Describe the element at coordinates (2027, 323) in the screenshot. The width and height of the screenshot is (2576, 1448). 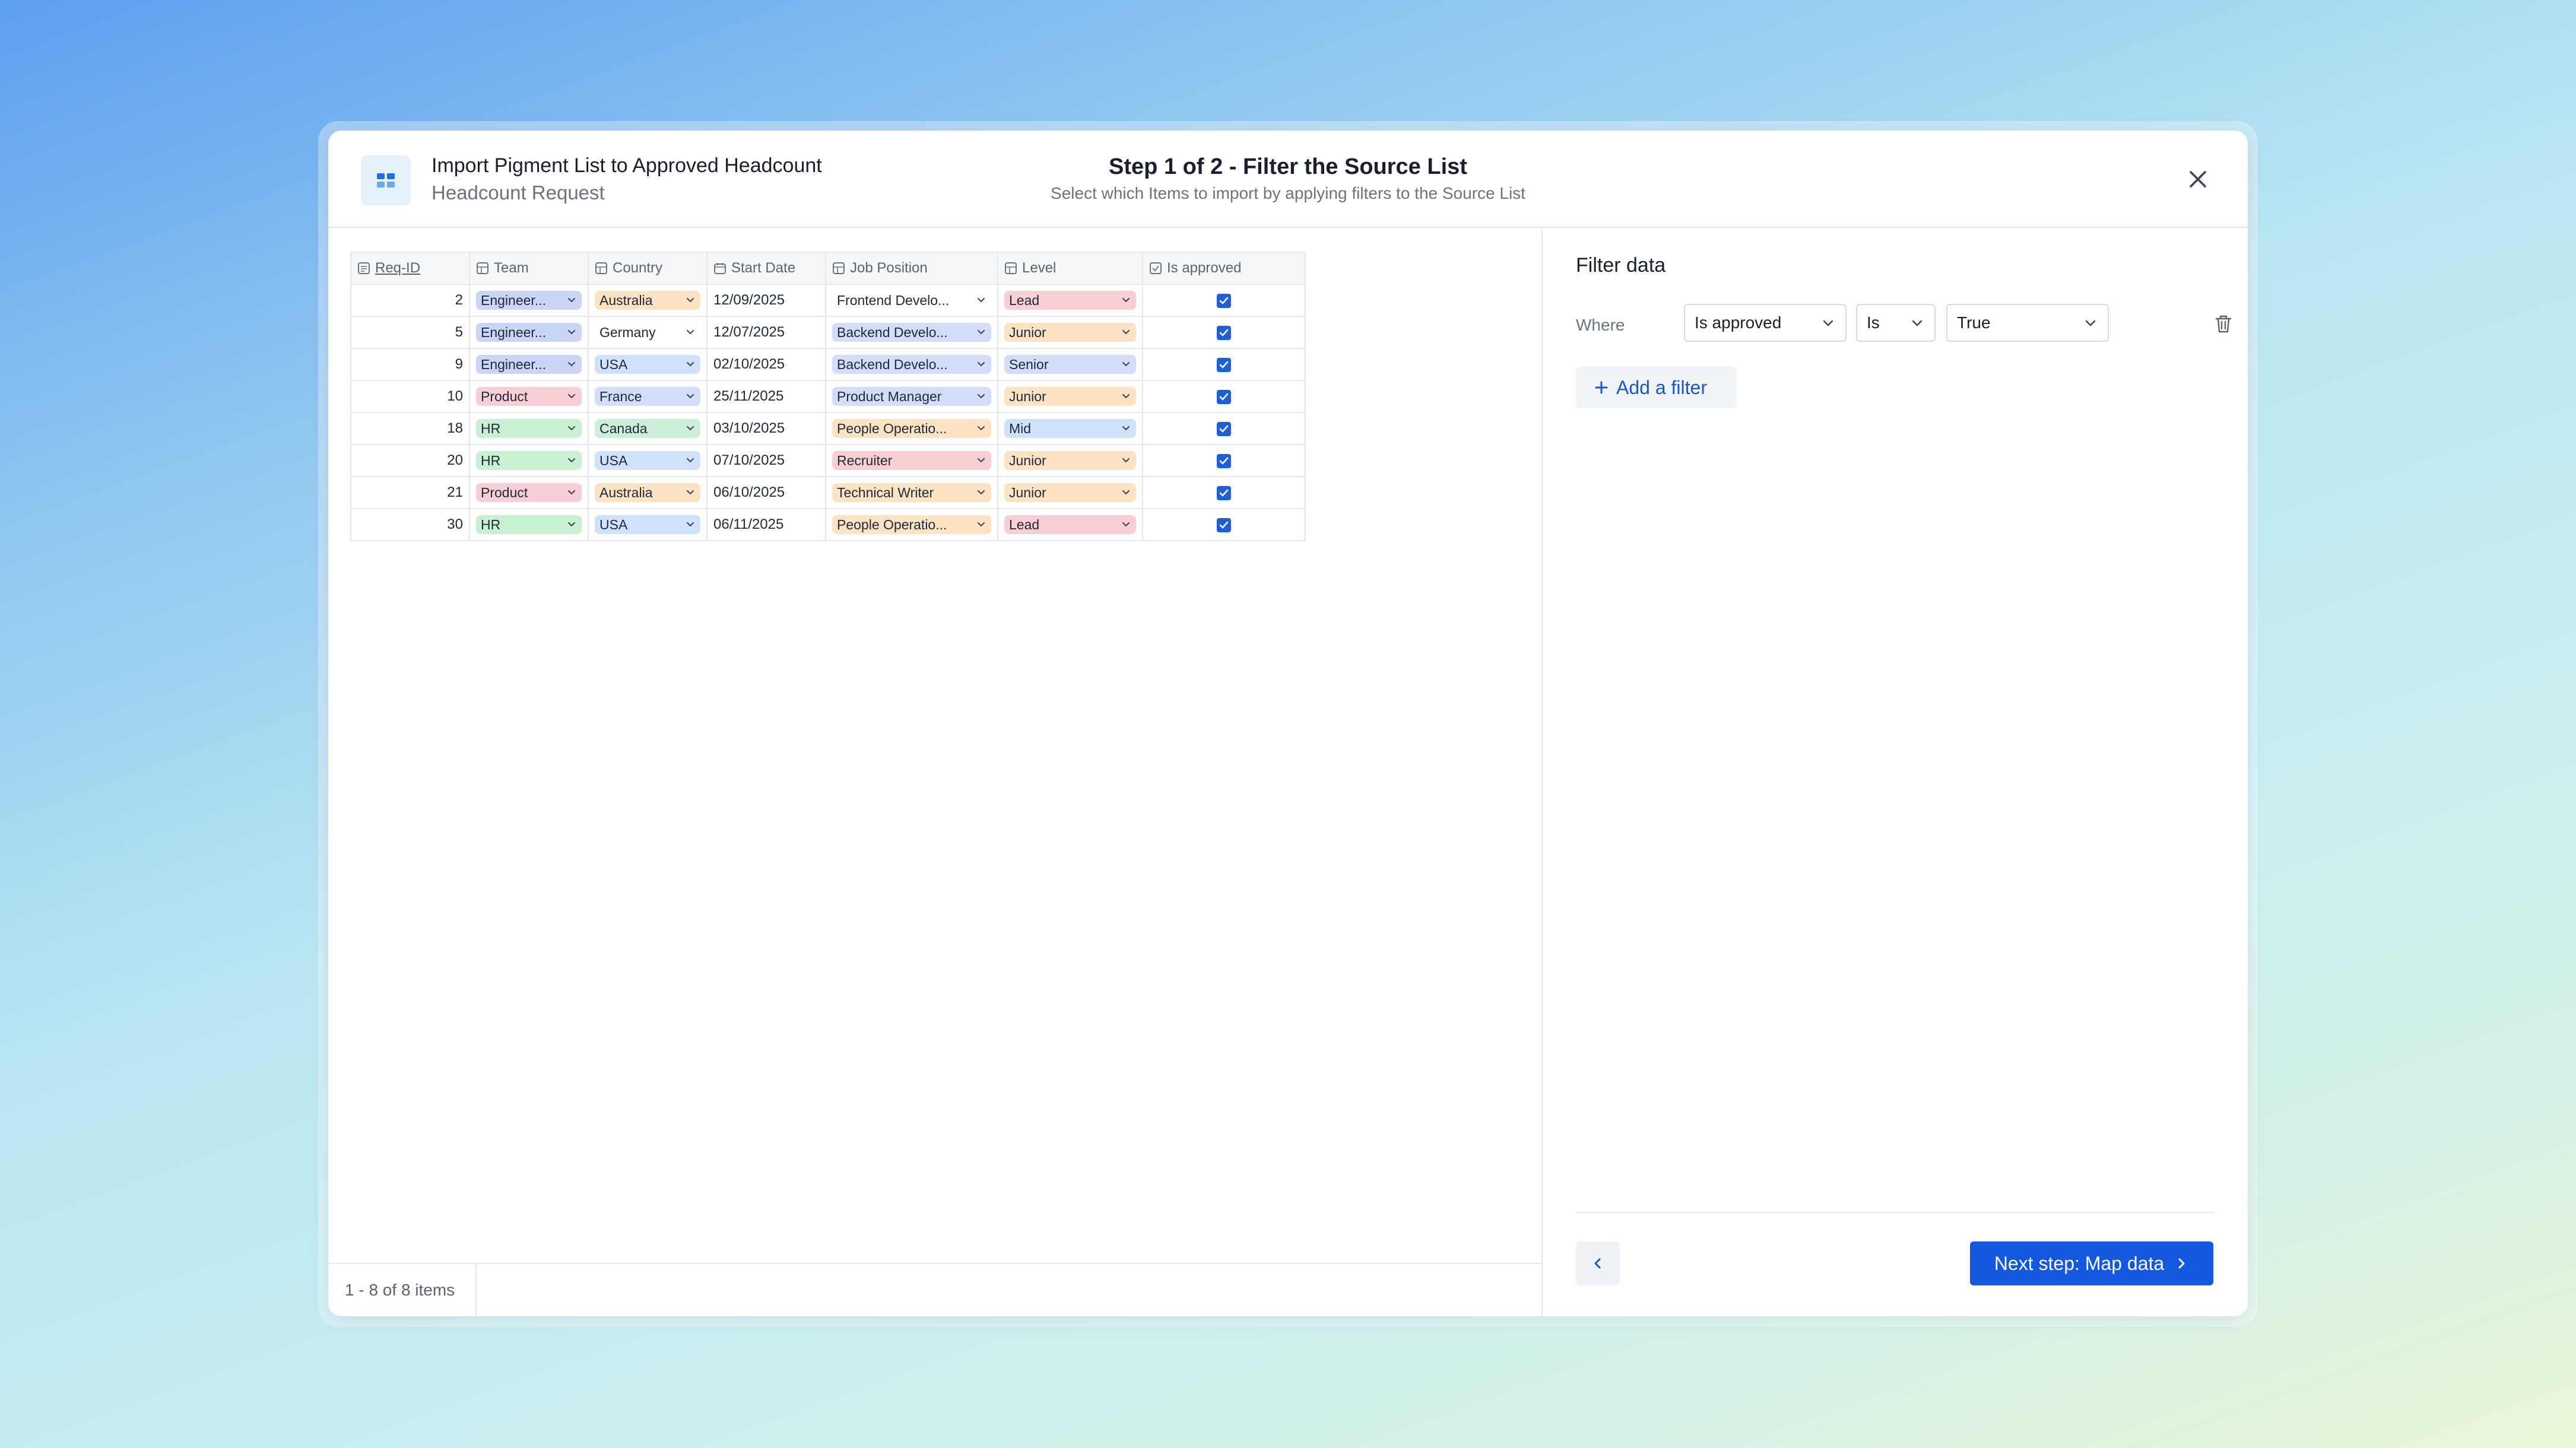
I see `filter-value-select: True` at that location.